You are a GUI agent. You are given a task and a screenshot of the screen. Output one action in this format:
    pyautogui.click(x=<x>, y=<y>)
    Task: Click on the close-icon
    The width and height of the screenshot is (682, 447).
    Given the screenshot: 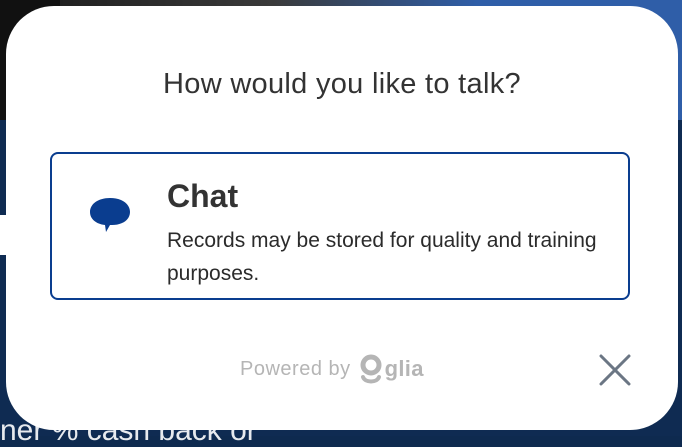 What is the action you would take?
    pyautogui.click(x=615, y=370)
    